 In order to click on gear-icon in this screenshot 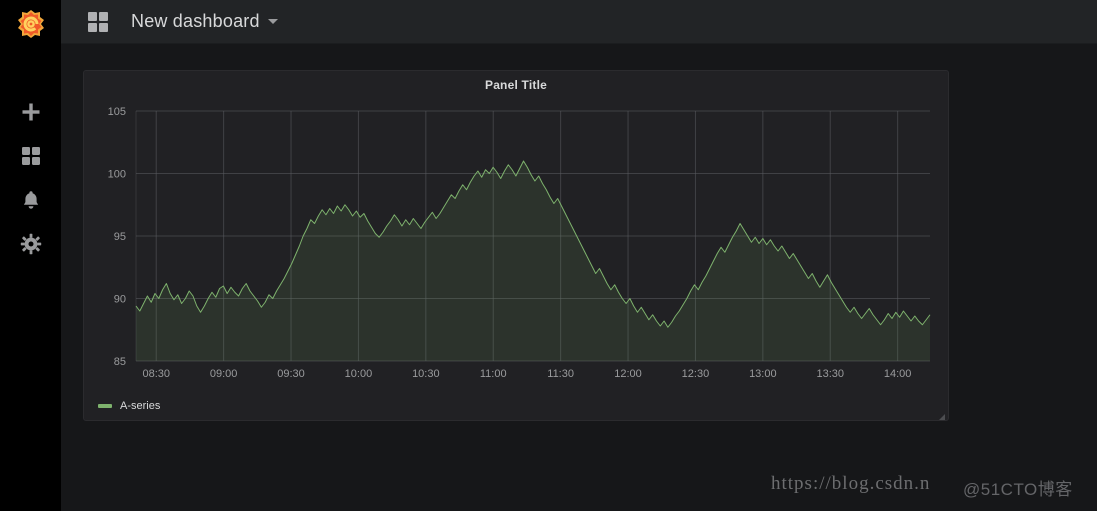, I will do `click(30, 244)`.